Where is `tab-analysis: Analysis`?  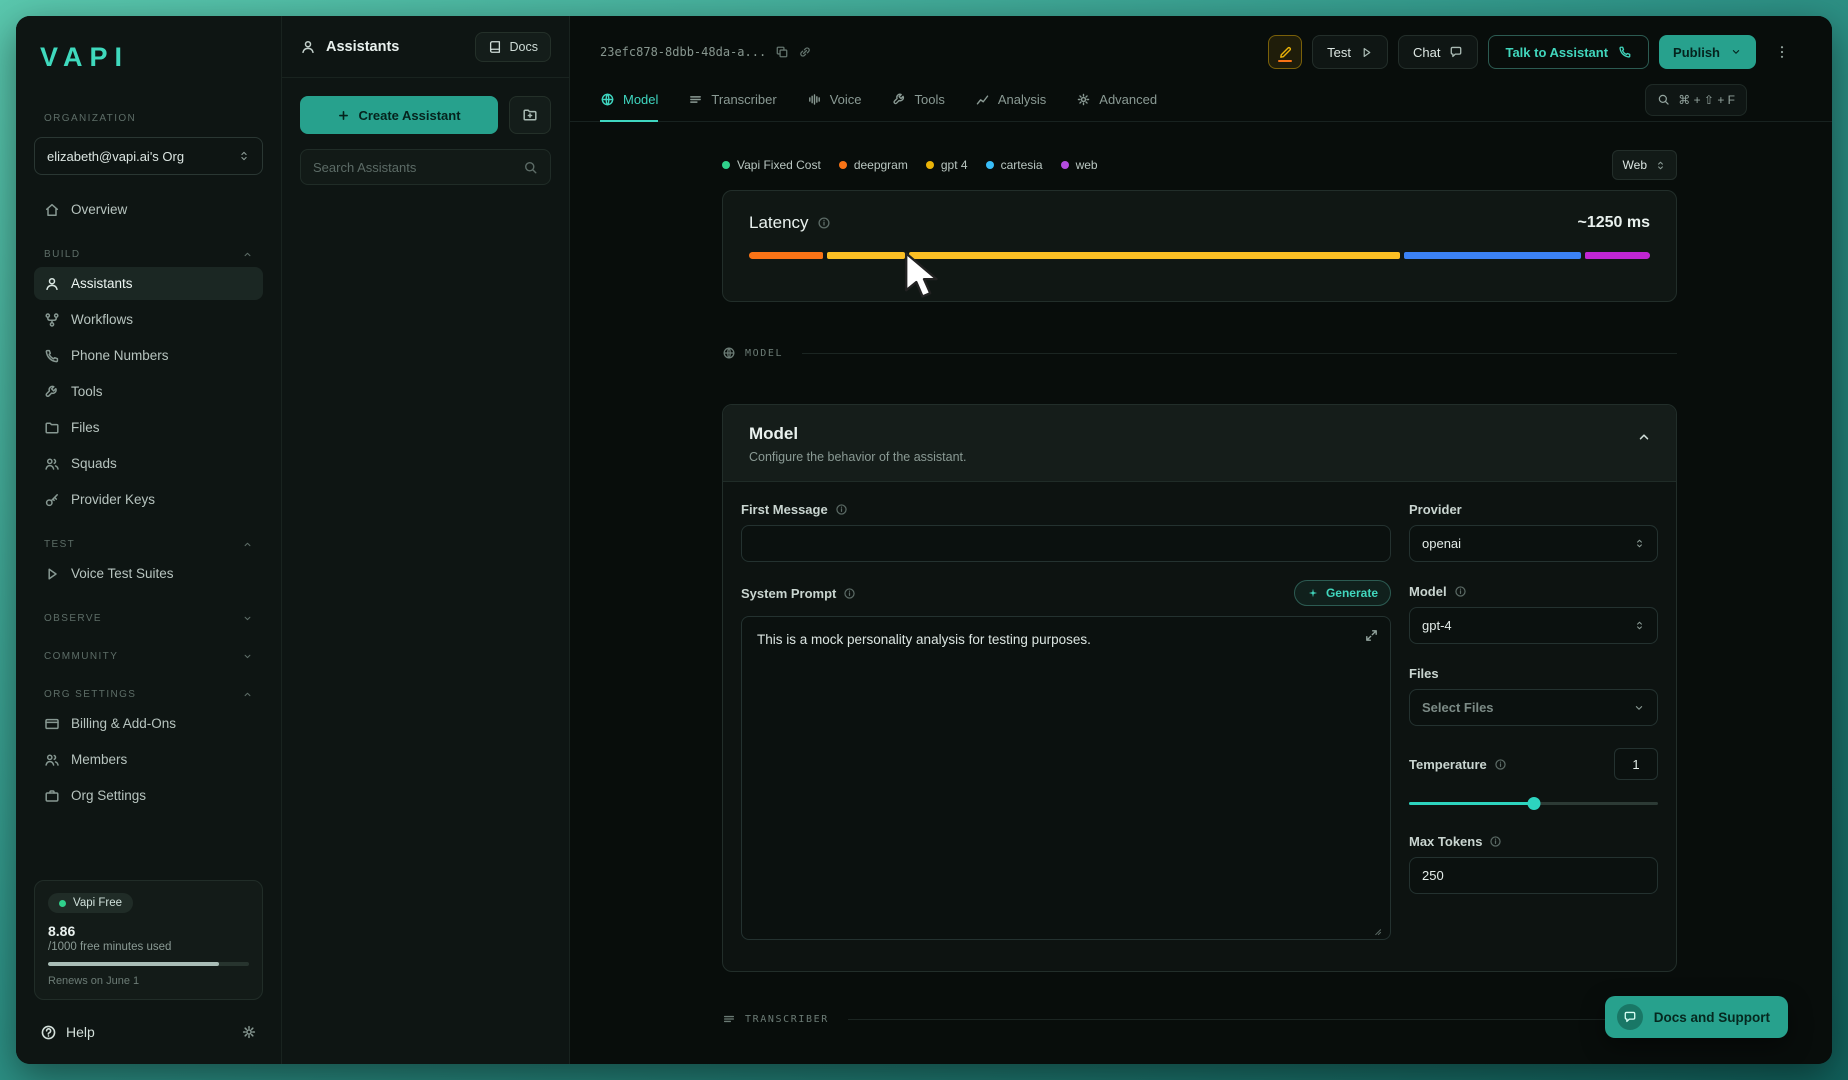
tab-analysis: Analysis is located at coordinates (1010, 100).